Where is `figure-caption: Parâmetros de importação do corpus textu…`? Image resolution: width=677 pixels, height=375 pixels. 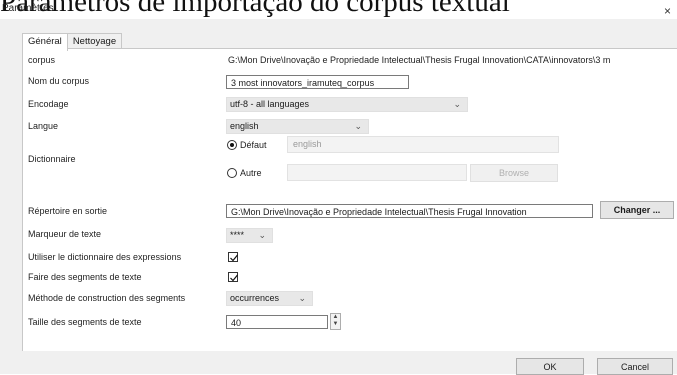 figure-caption: Parâmetros de importação do corpus textu… is located at coordinates (255, 9).